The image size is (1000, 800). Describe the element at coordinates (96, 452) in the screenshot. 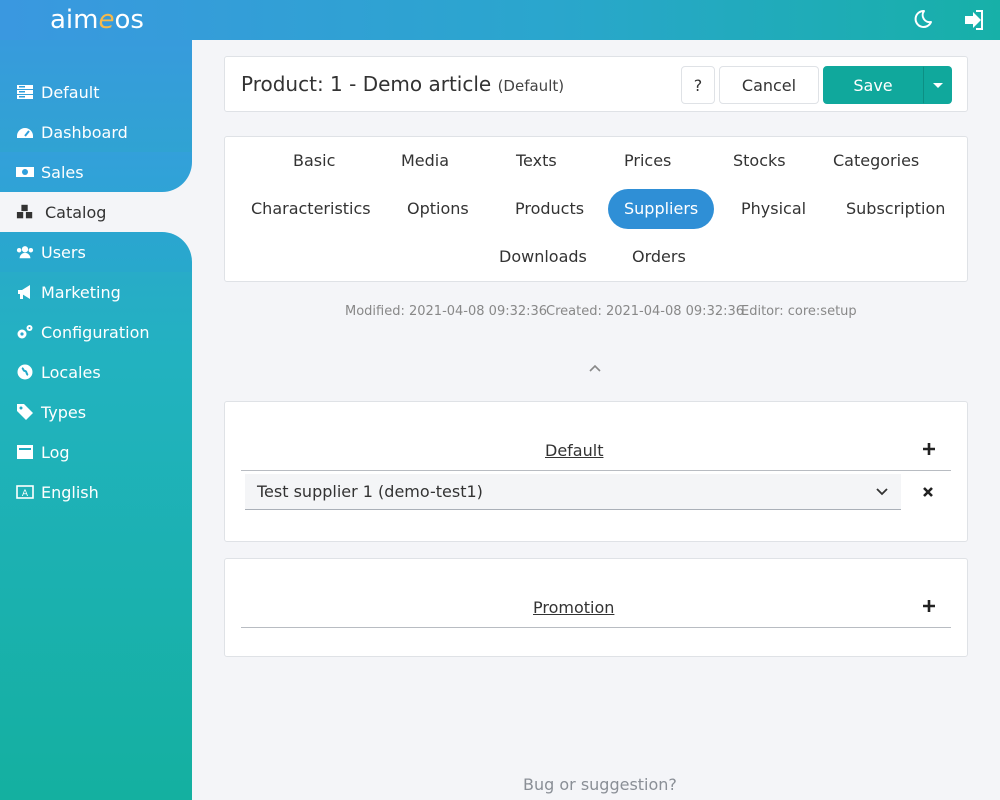

I see `sidebar-item-log: Log` at that location.